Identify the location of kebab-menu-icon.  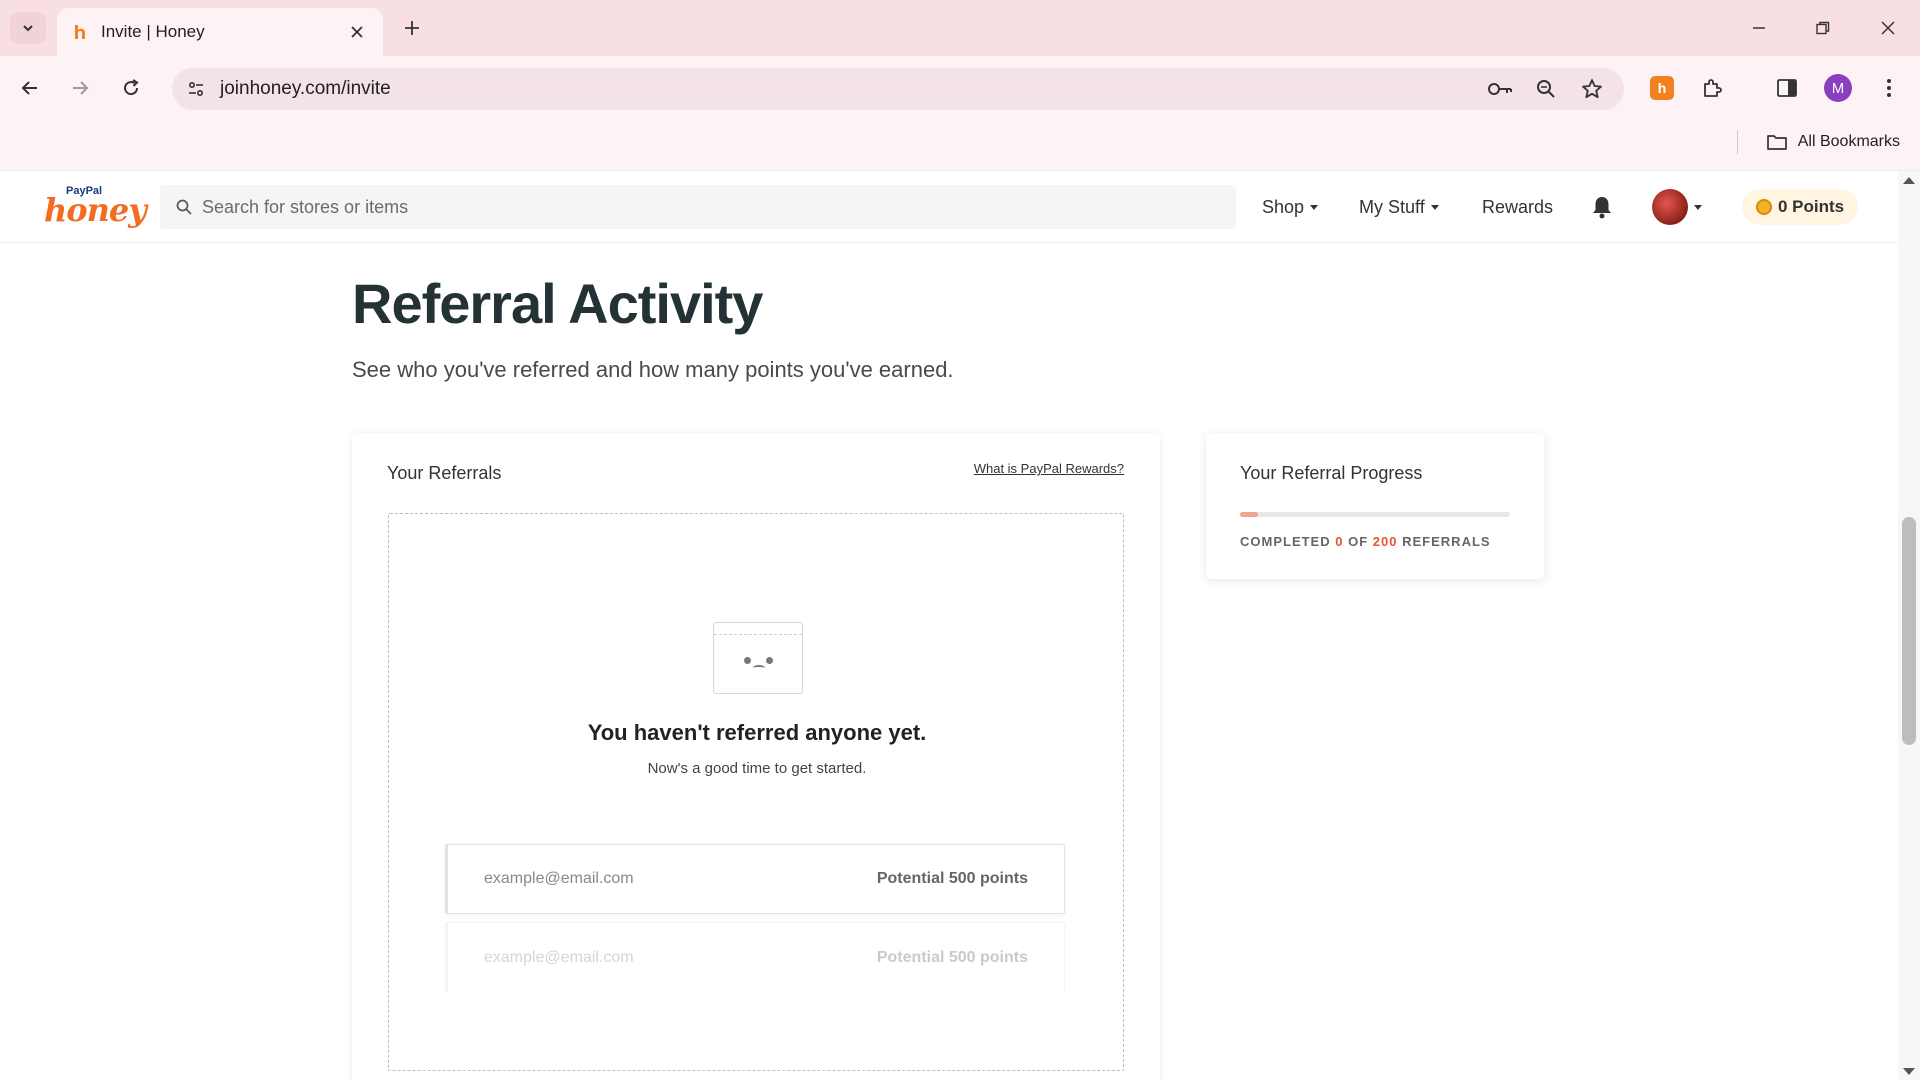
(1889, 88).